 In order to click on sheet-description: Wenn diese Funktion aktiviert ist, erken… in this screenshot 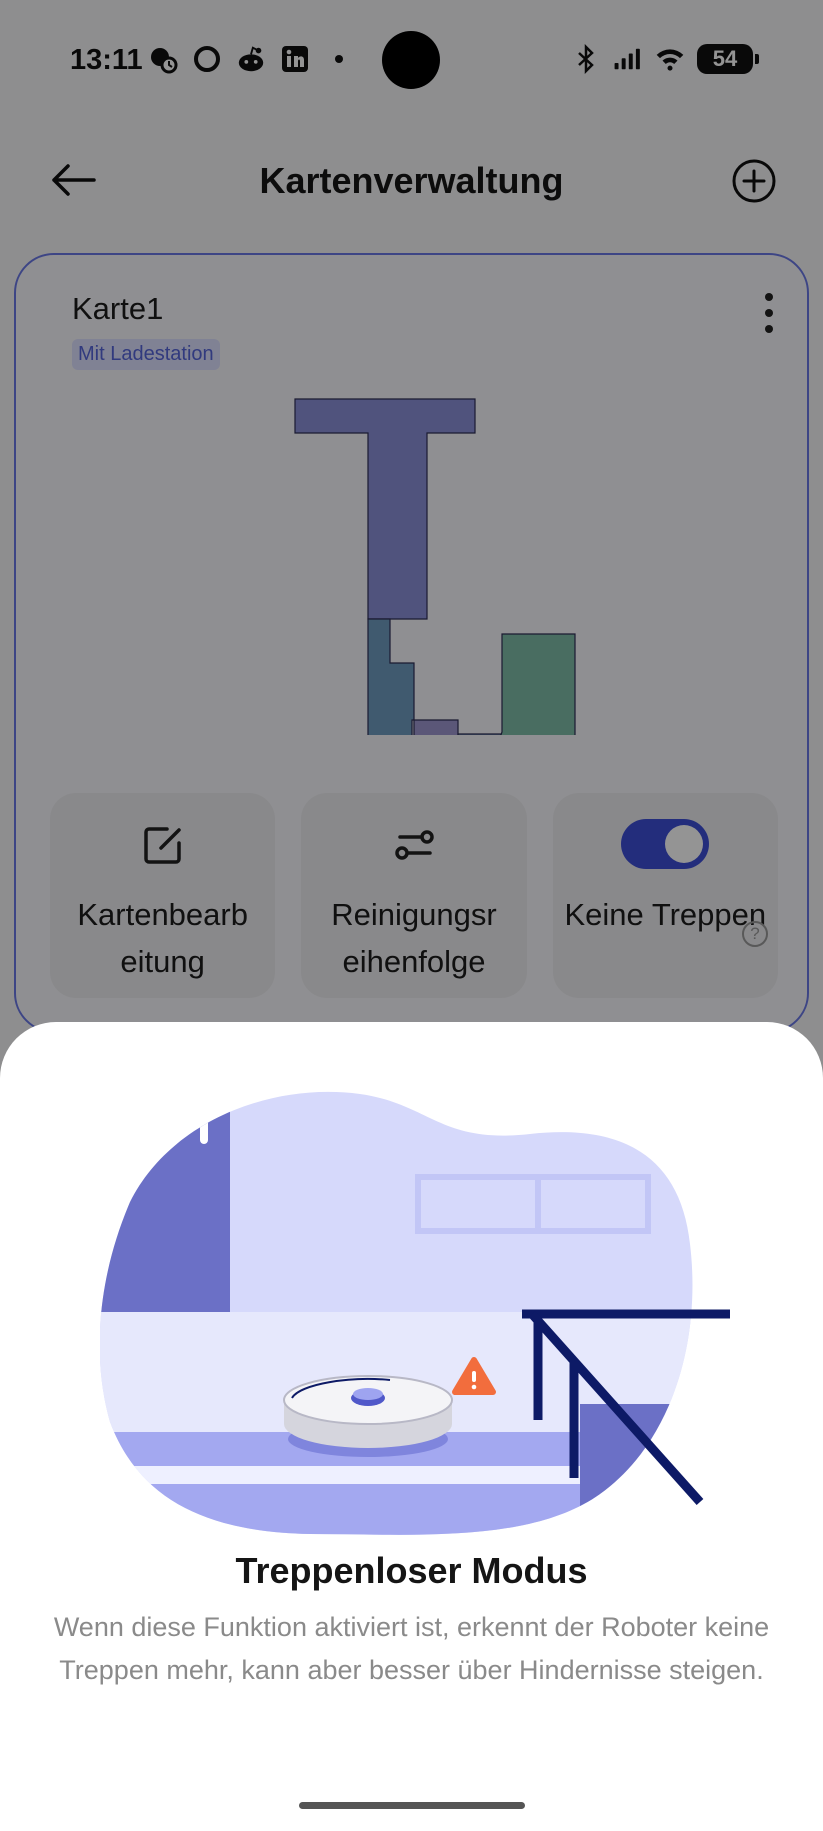, I will do `click(411, 1648)`.